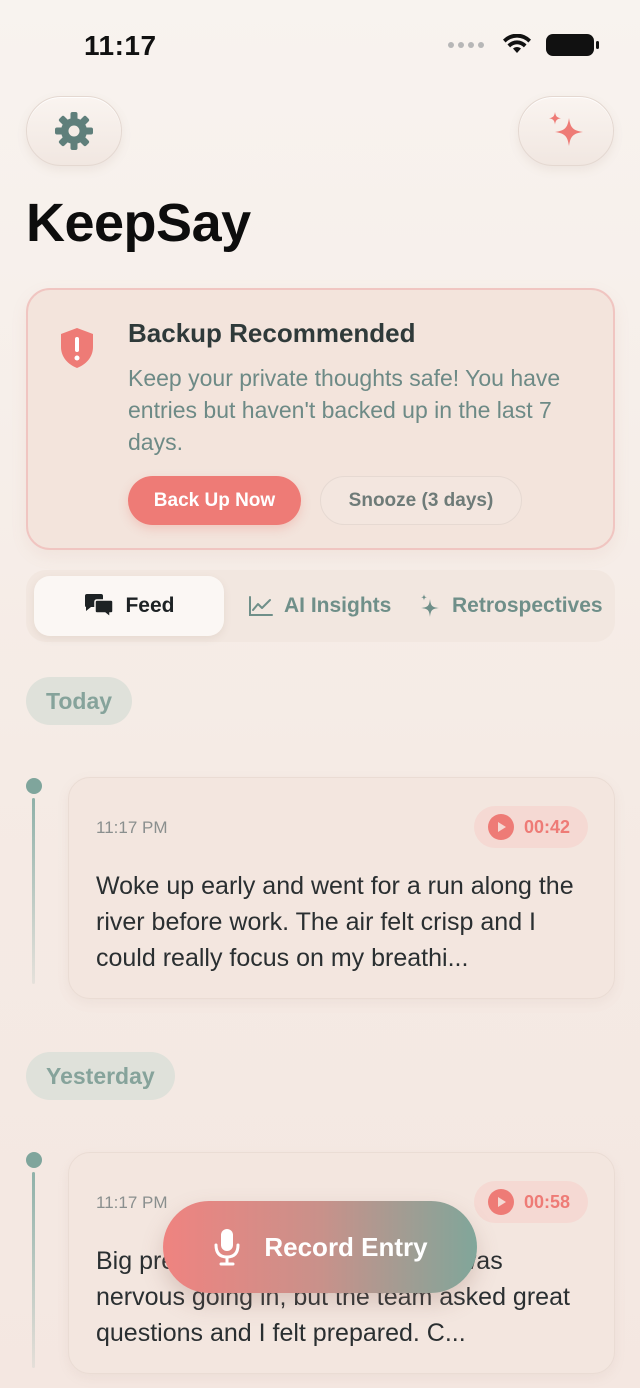 The height and width of the screenshot is (1388, 640). What do you see at coordinates (527, 605) in the screenshot?
I see `tab-retrospectives-label: Retrospectives` at bounding box center [527, 605].